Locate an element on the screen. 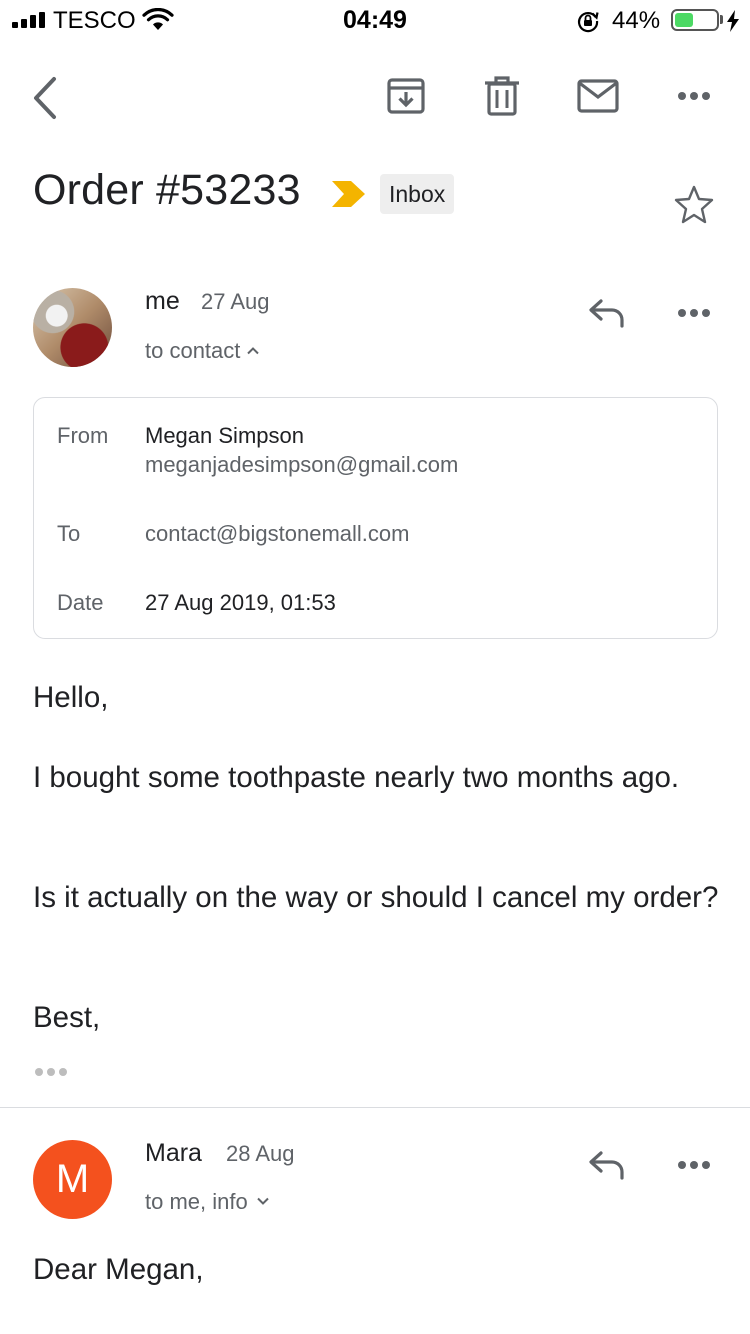 The image size is (750, 1334). back-arrow-icon is located at coordinates (45, 98).